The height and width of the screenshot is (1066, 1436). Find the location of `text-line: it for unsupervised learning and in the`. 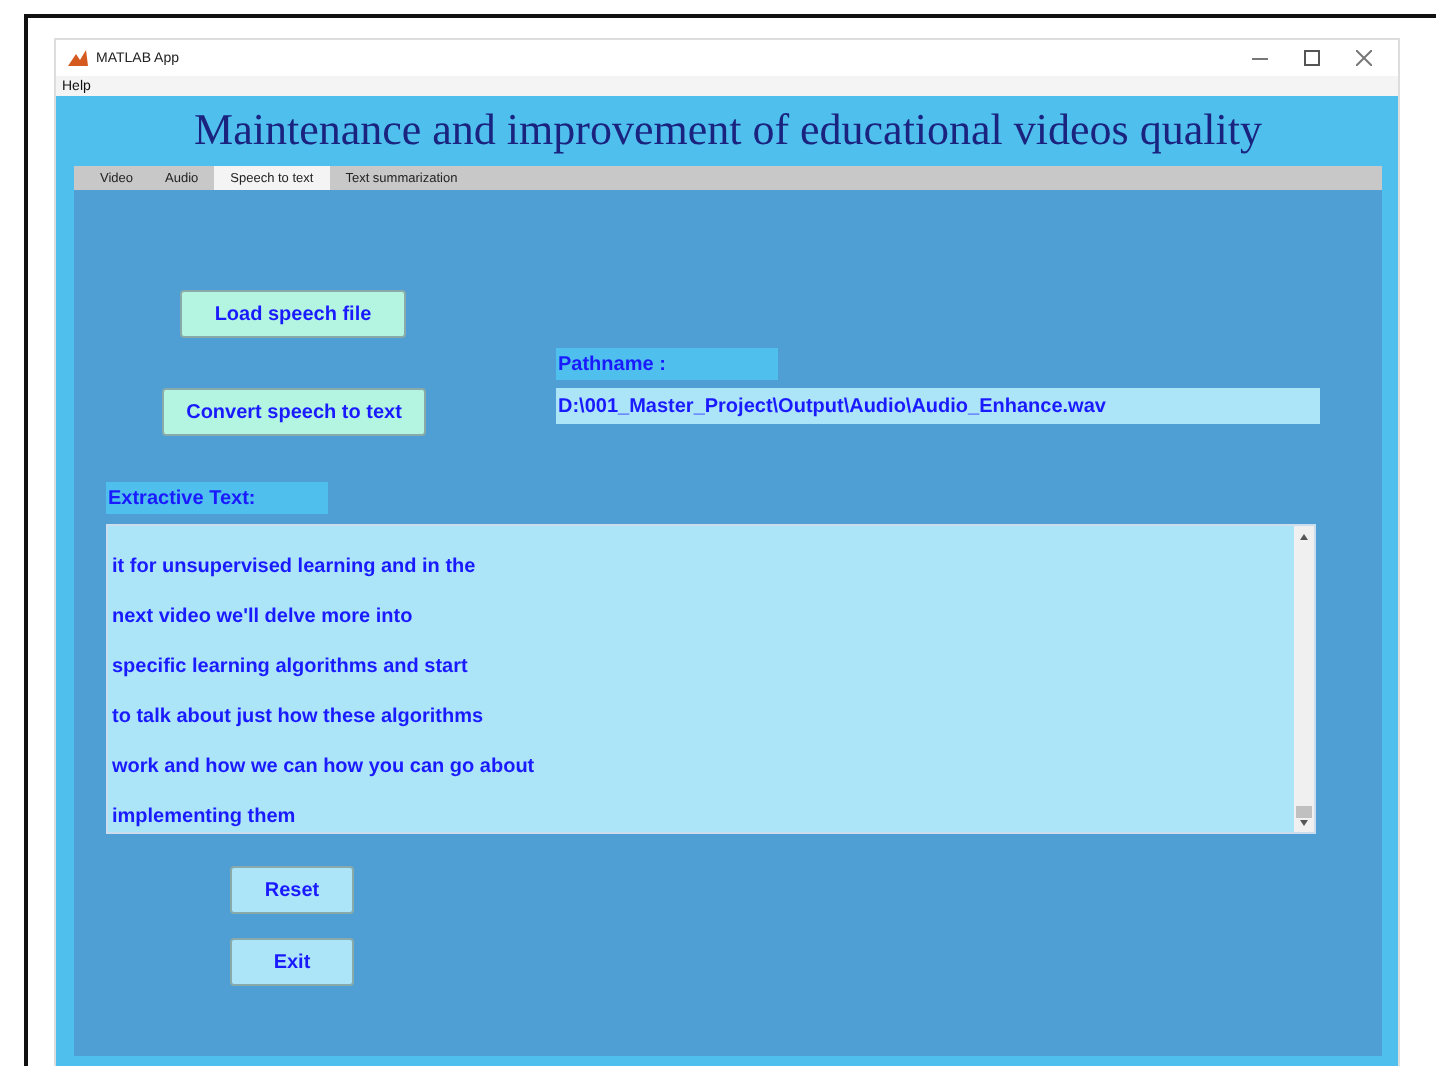

text-line: it for unsupervised learning and in the is located at coordinates (295, 568).